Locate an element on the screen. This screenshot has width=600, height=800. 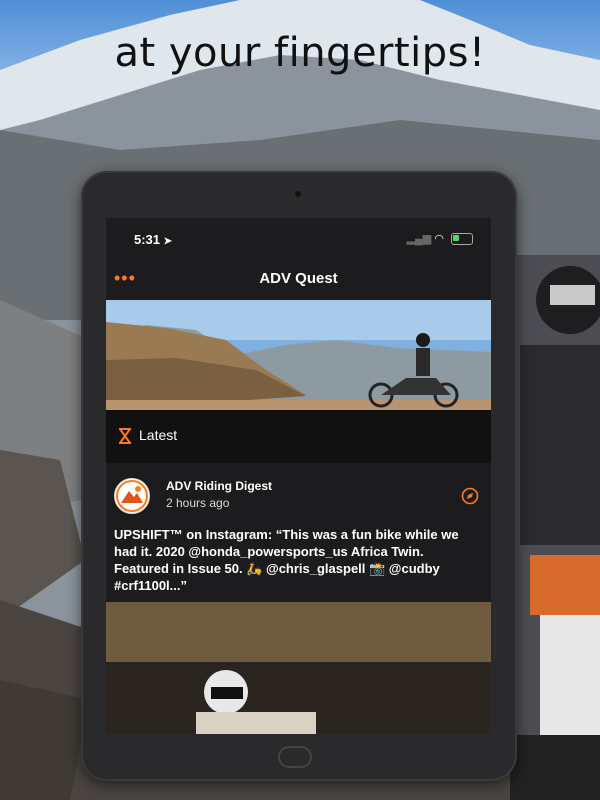
promo-tagline: at your fingertips! is located at coordinates (300, 53).